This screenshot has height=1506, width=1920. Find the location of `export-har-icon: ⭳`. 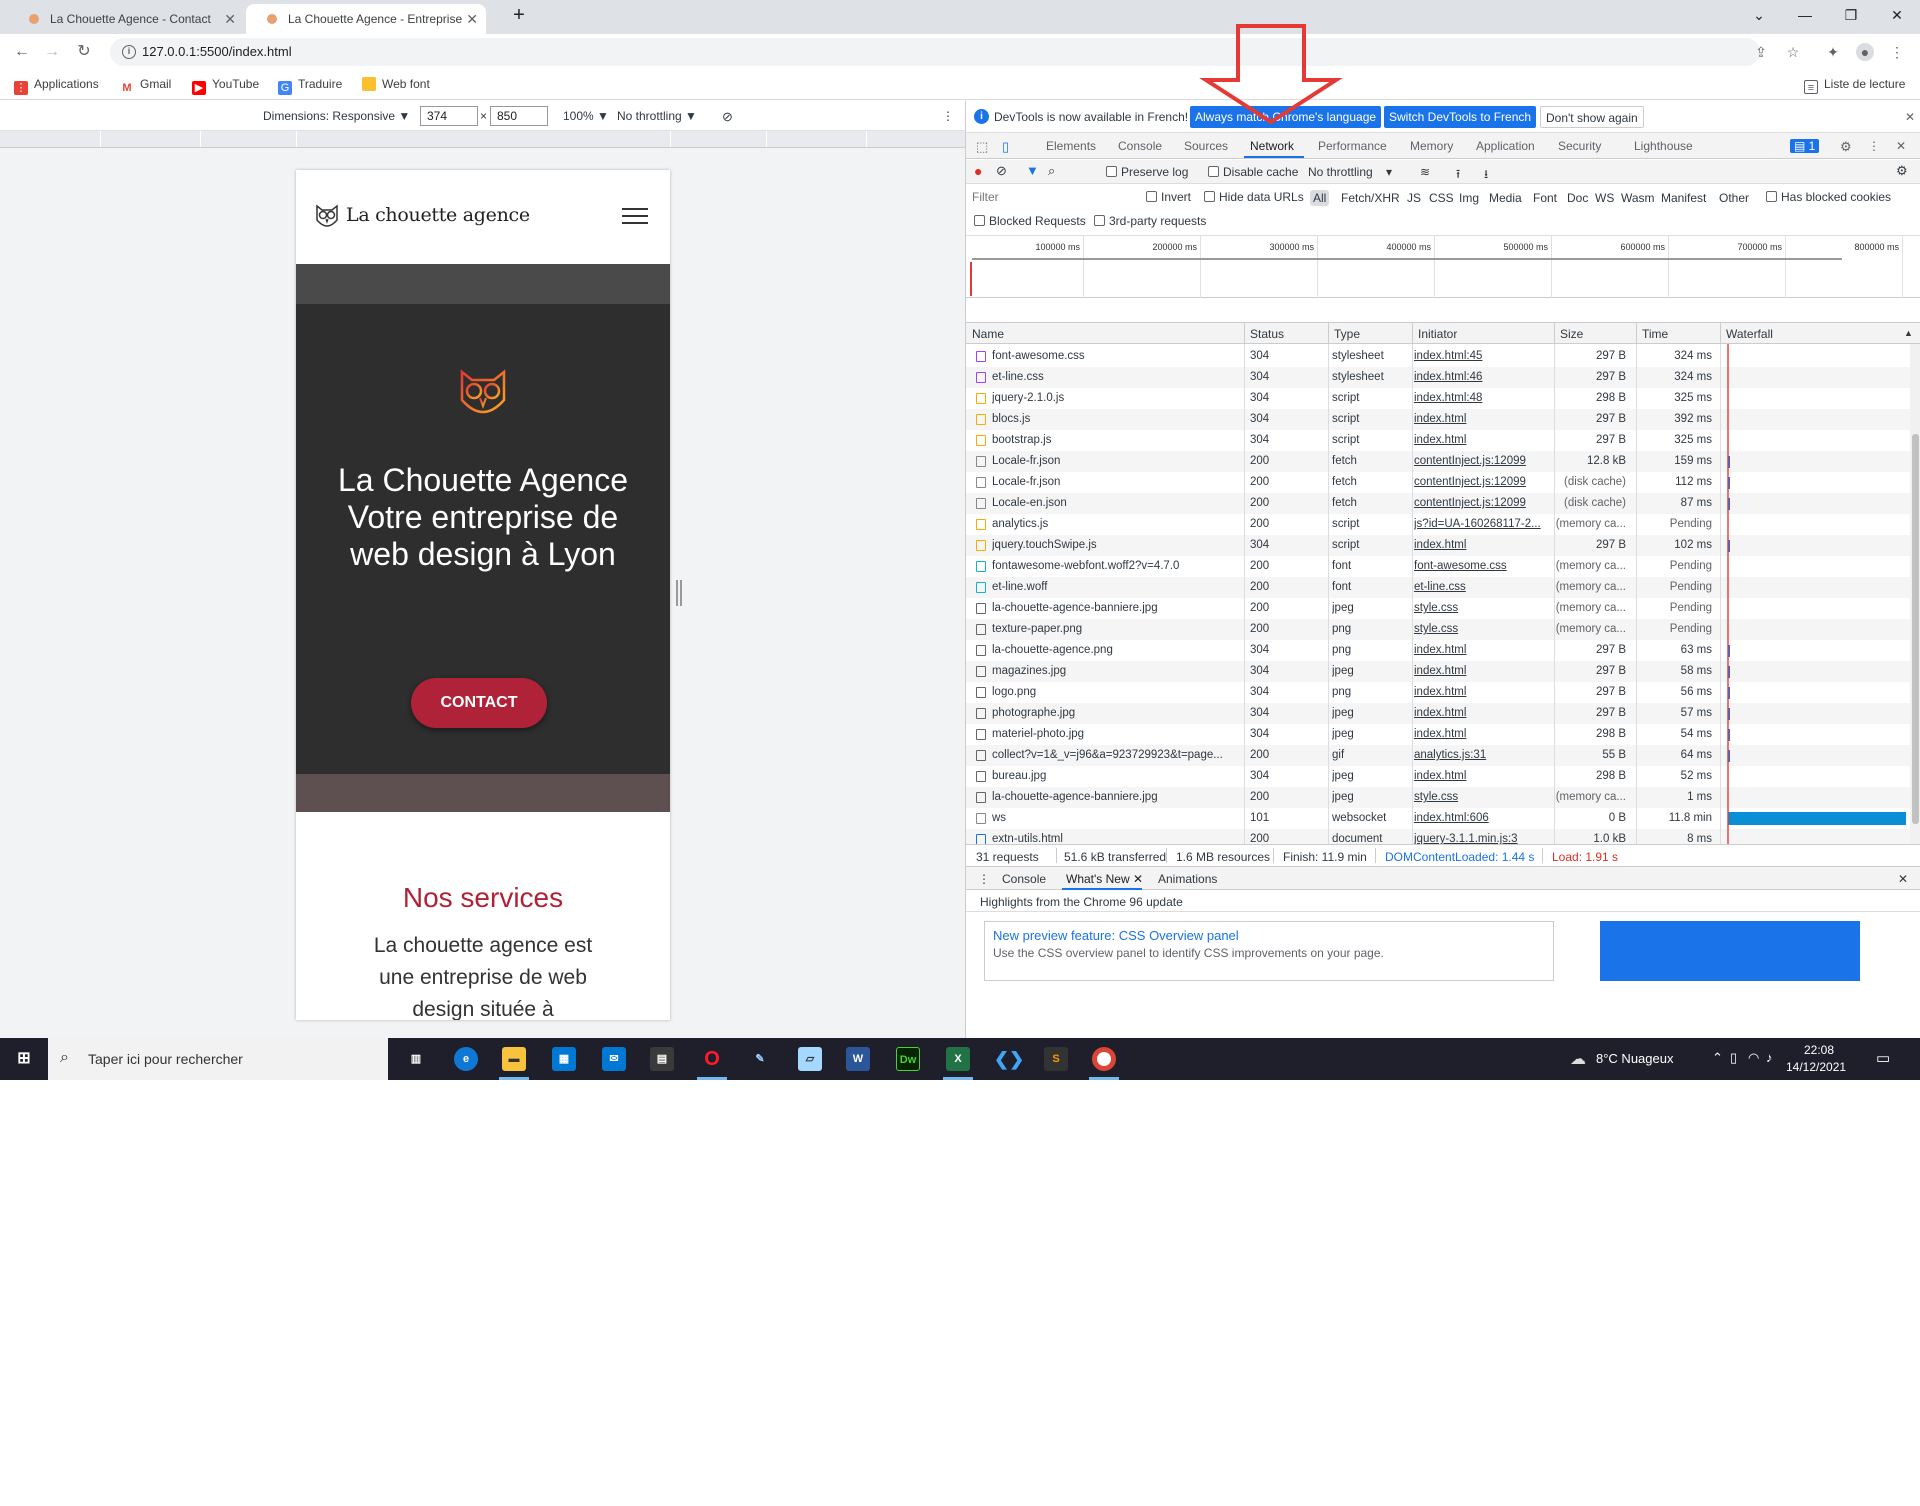

export-har-icon: ⭳ is located at coordinates (1486, 175).